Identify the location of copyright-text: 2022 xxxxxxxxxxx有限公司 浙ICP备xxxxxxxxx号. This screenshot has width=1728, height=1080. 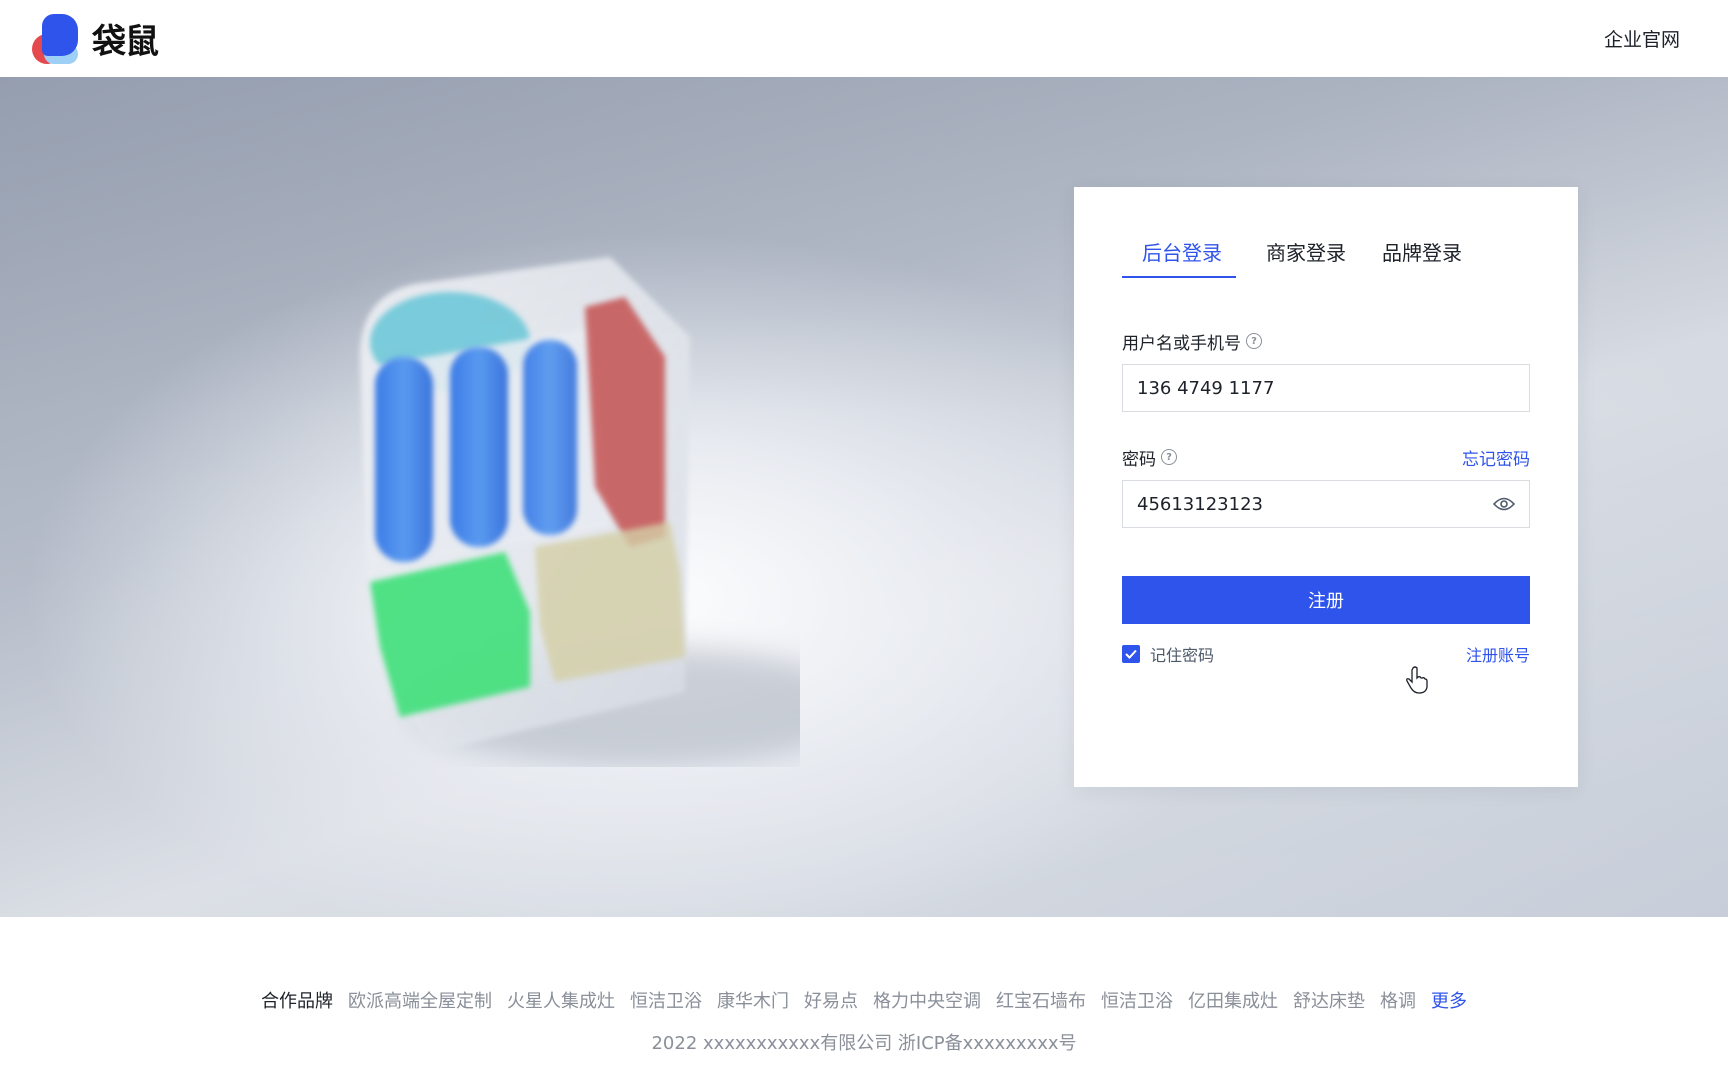
(864, 1043).